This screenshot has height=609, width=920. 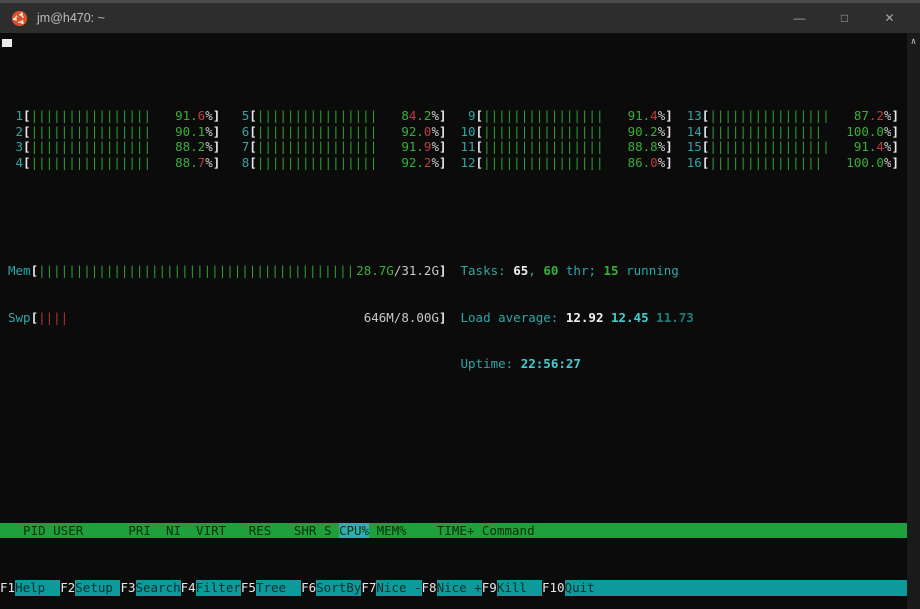 What do you see at coordinates (520, 363) in the screenshot?
I see `uptime-line: Uptime: 22:56:27` at bounding box center [520, 363].